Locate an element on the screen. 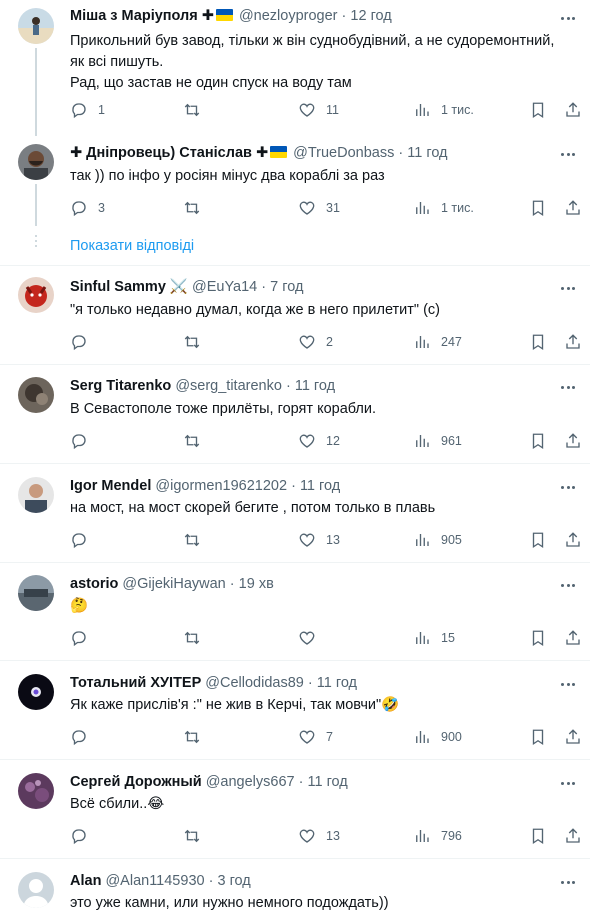  views-button: 900 is located at coordinates (437, 737).